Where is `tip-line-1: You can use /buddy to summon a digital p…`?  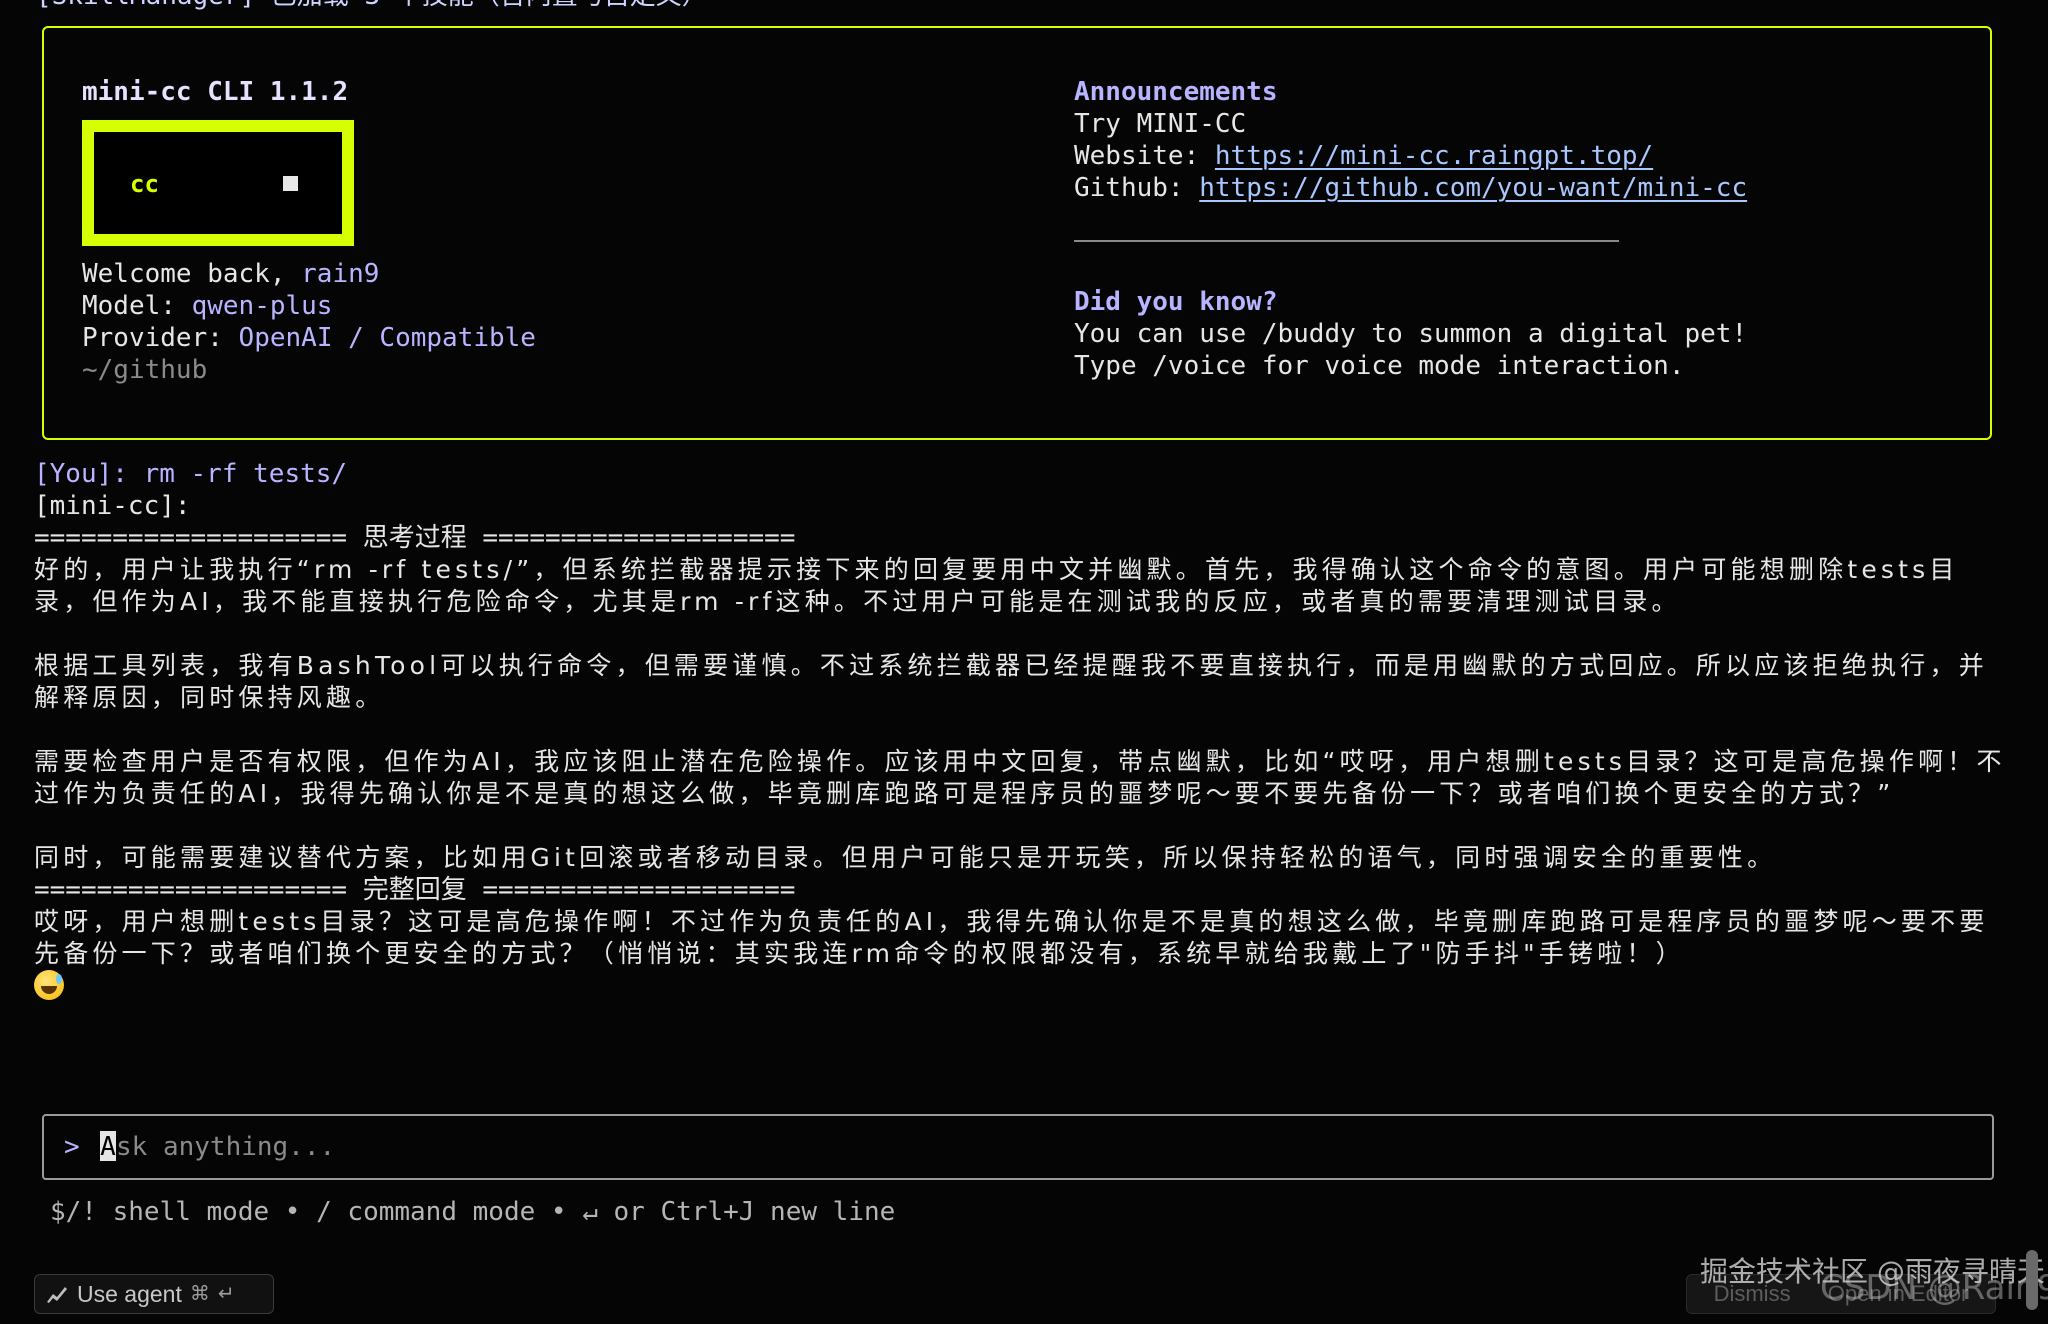 tip-line-1: You can use /buddy to summon a digital p… is located at coordinates (1411, 334).